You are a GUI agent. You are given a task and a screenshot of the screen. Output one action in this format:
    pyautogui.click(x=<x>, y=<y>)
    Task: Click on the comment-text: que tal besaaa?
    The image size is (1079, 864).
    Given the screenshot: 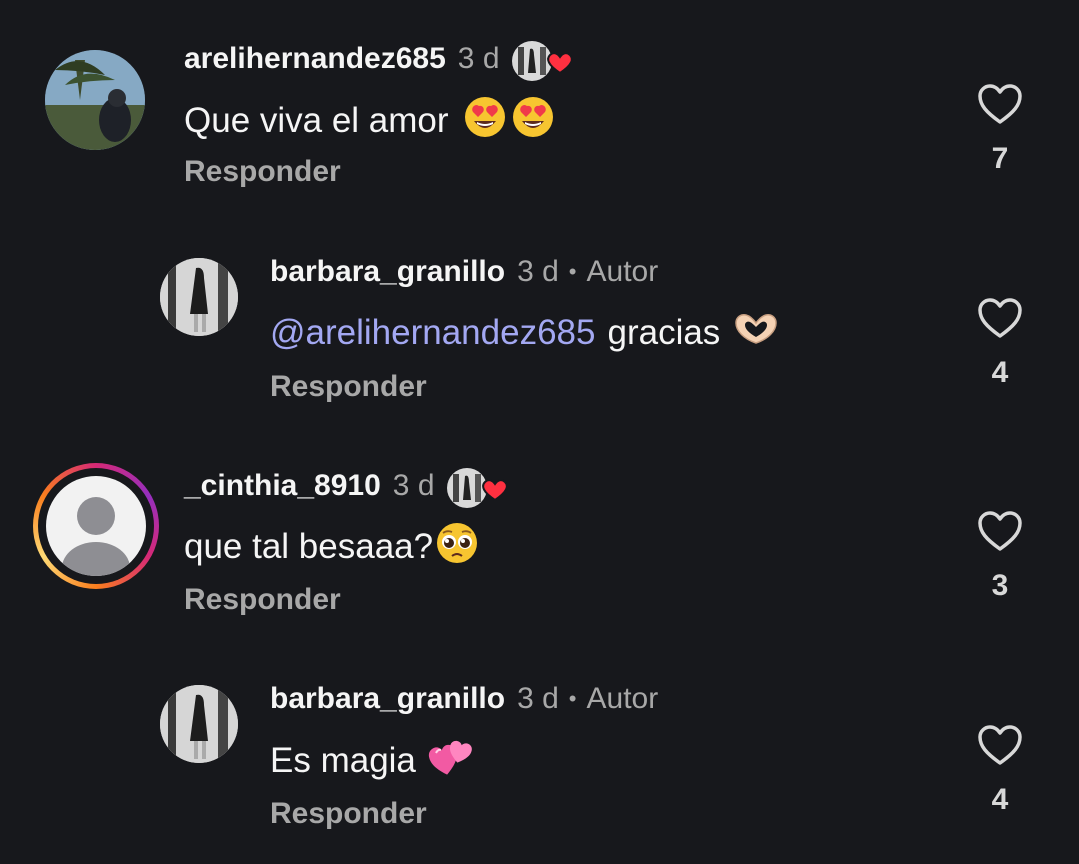 What is the action you would take?
    pyautogui.click(x=309, y=546)
    